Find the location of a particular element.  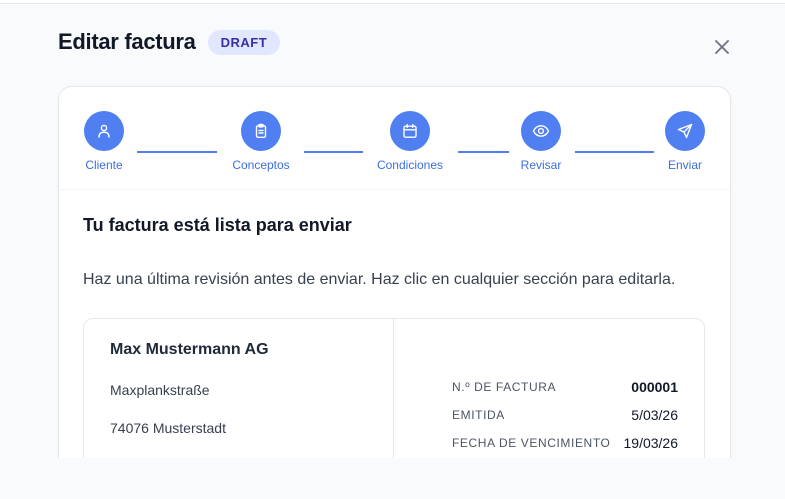

close-icon is located at coordinates (722, 47).